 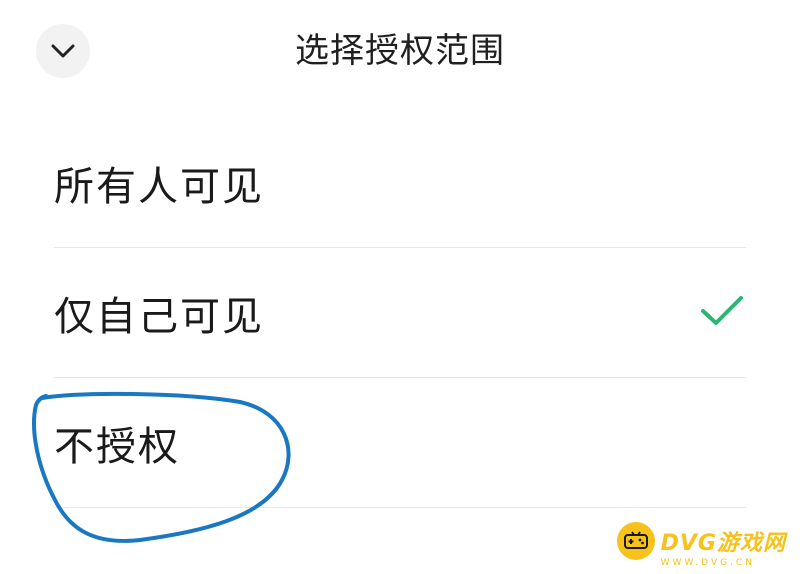 I want to click on watermark-url: WWW.DVG.CN, so click(x=707, y=563).